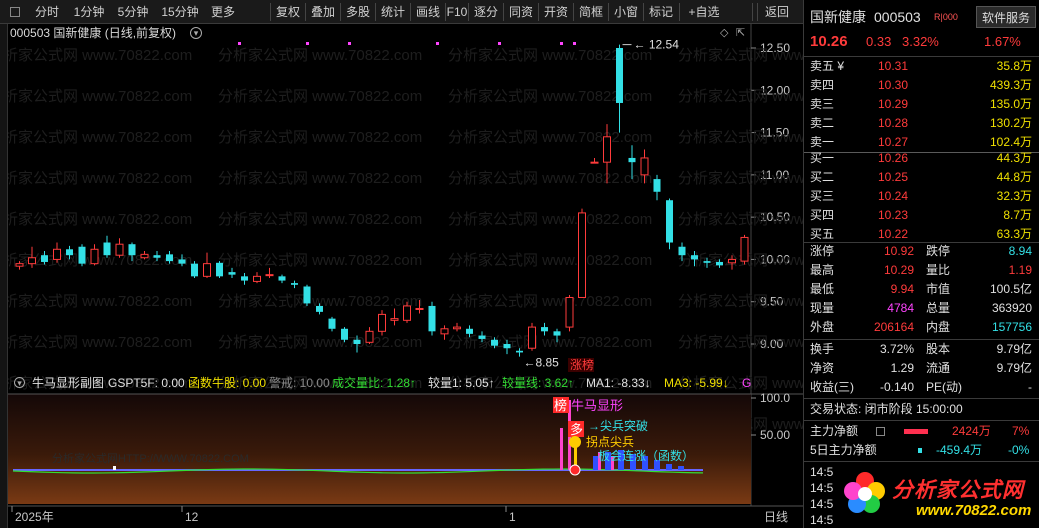 The height and width of the screenshot is (528, 1039). Describe the element at coordinates (1014, 177) in the screenshot. I see `bids-volume: 44.8万` at that location.